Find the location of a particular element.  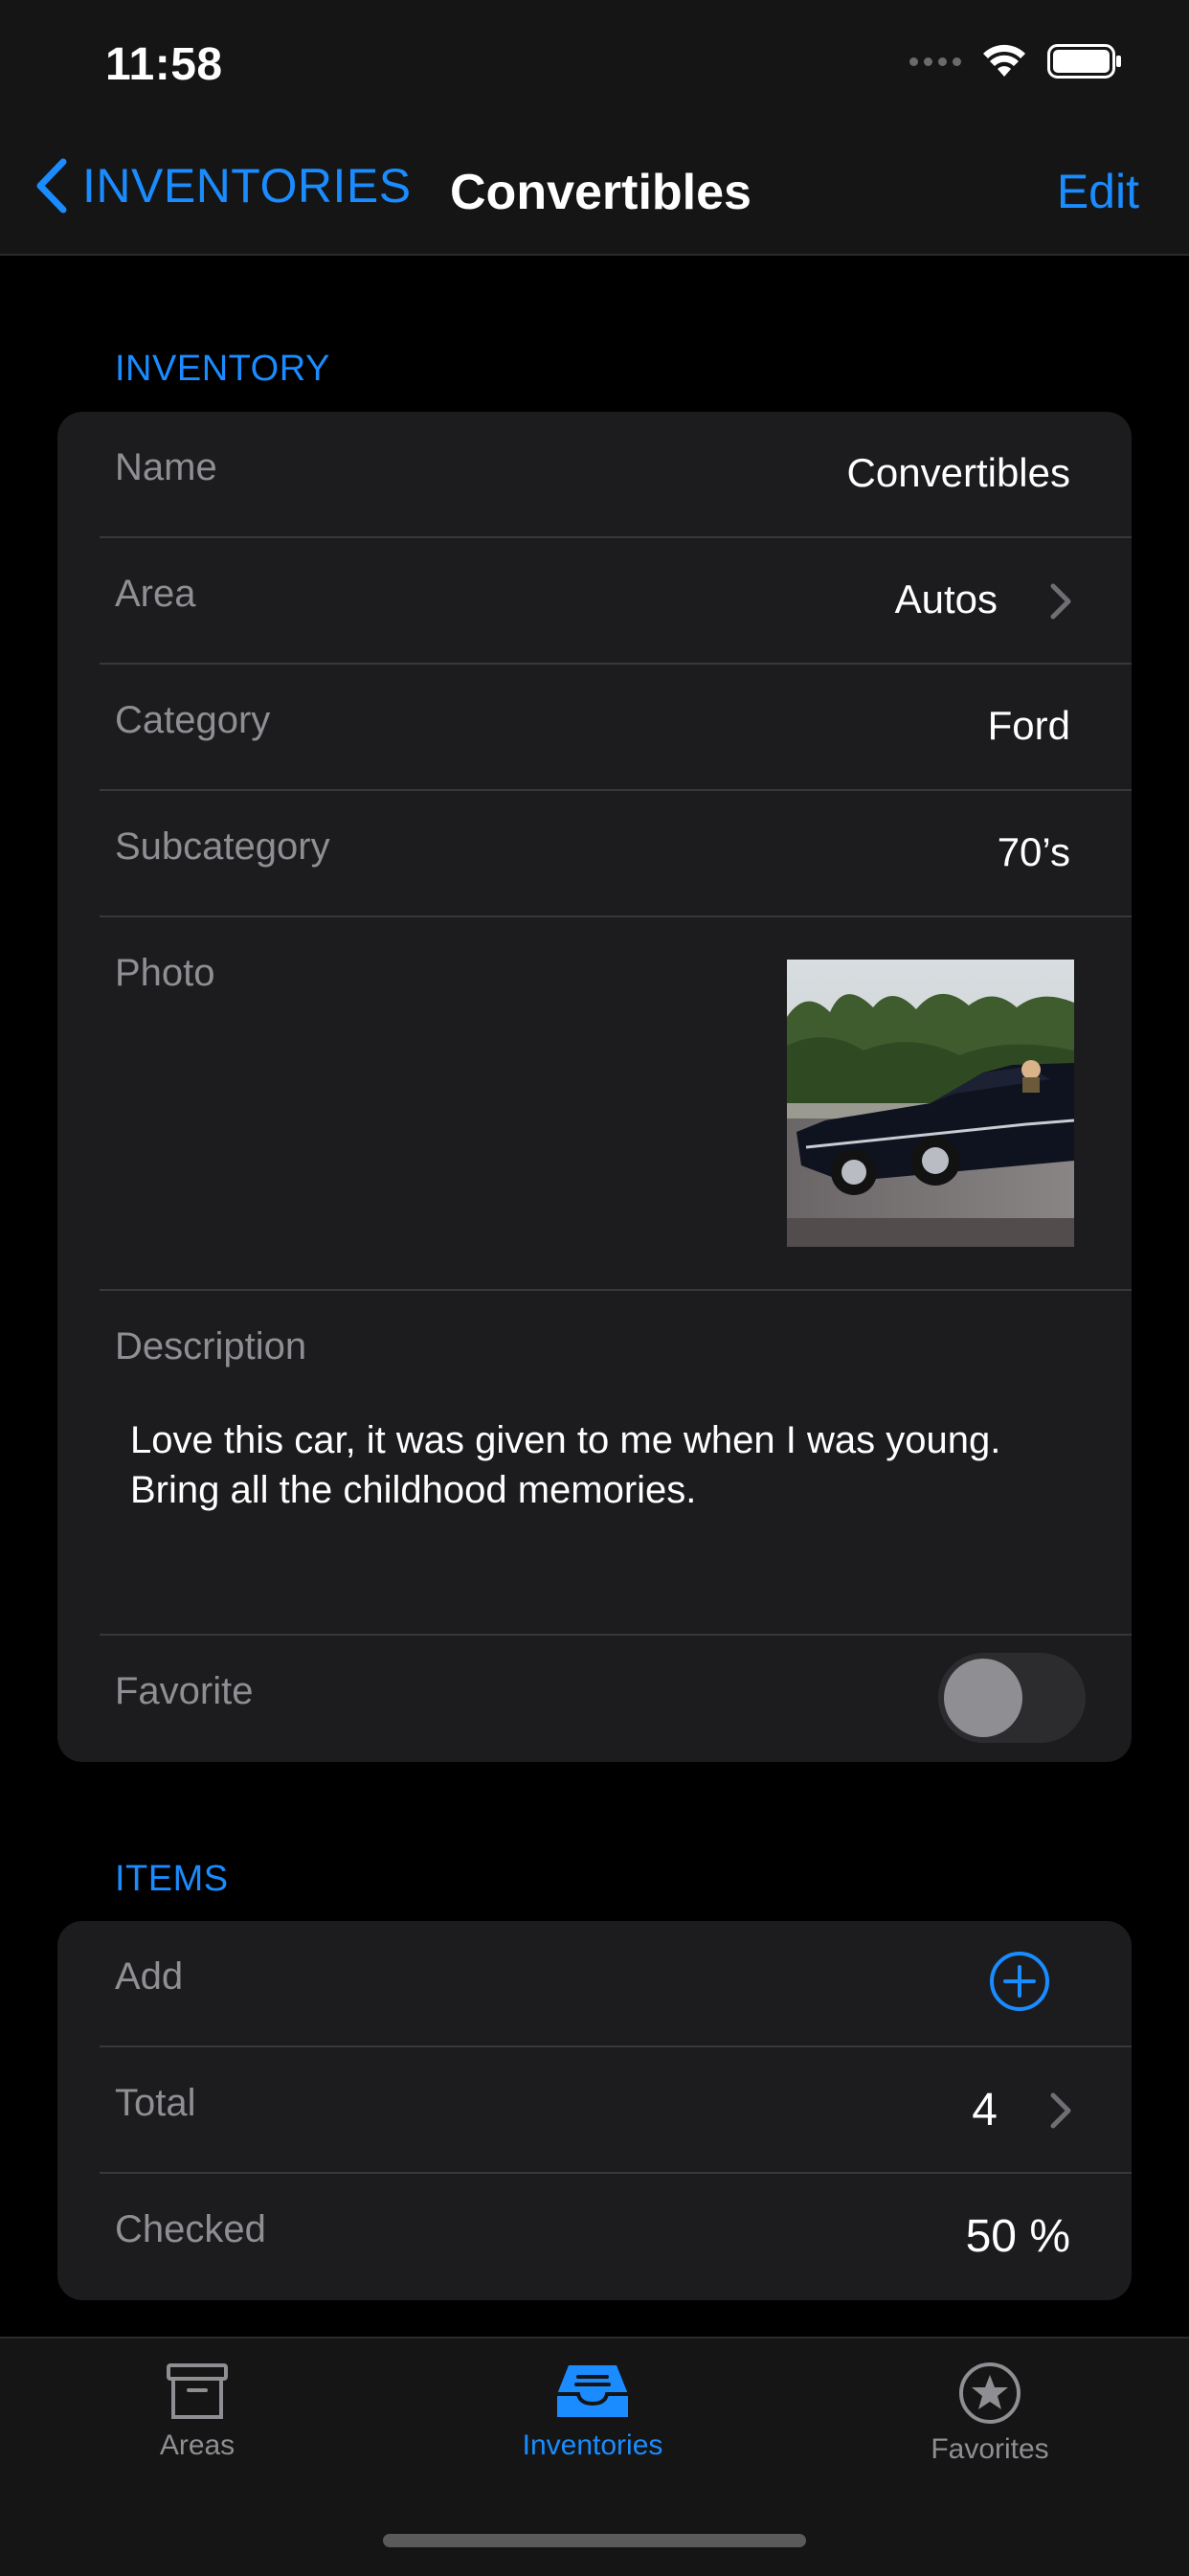

total-label: Total is located at coordinates (155, 2103).